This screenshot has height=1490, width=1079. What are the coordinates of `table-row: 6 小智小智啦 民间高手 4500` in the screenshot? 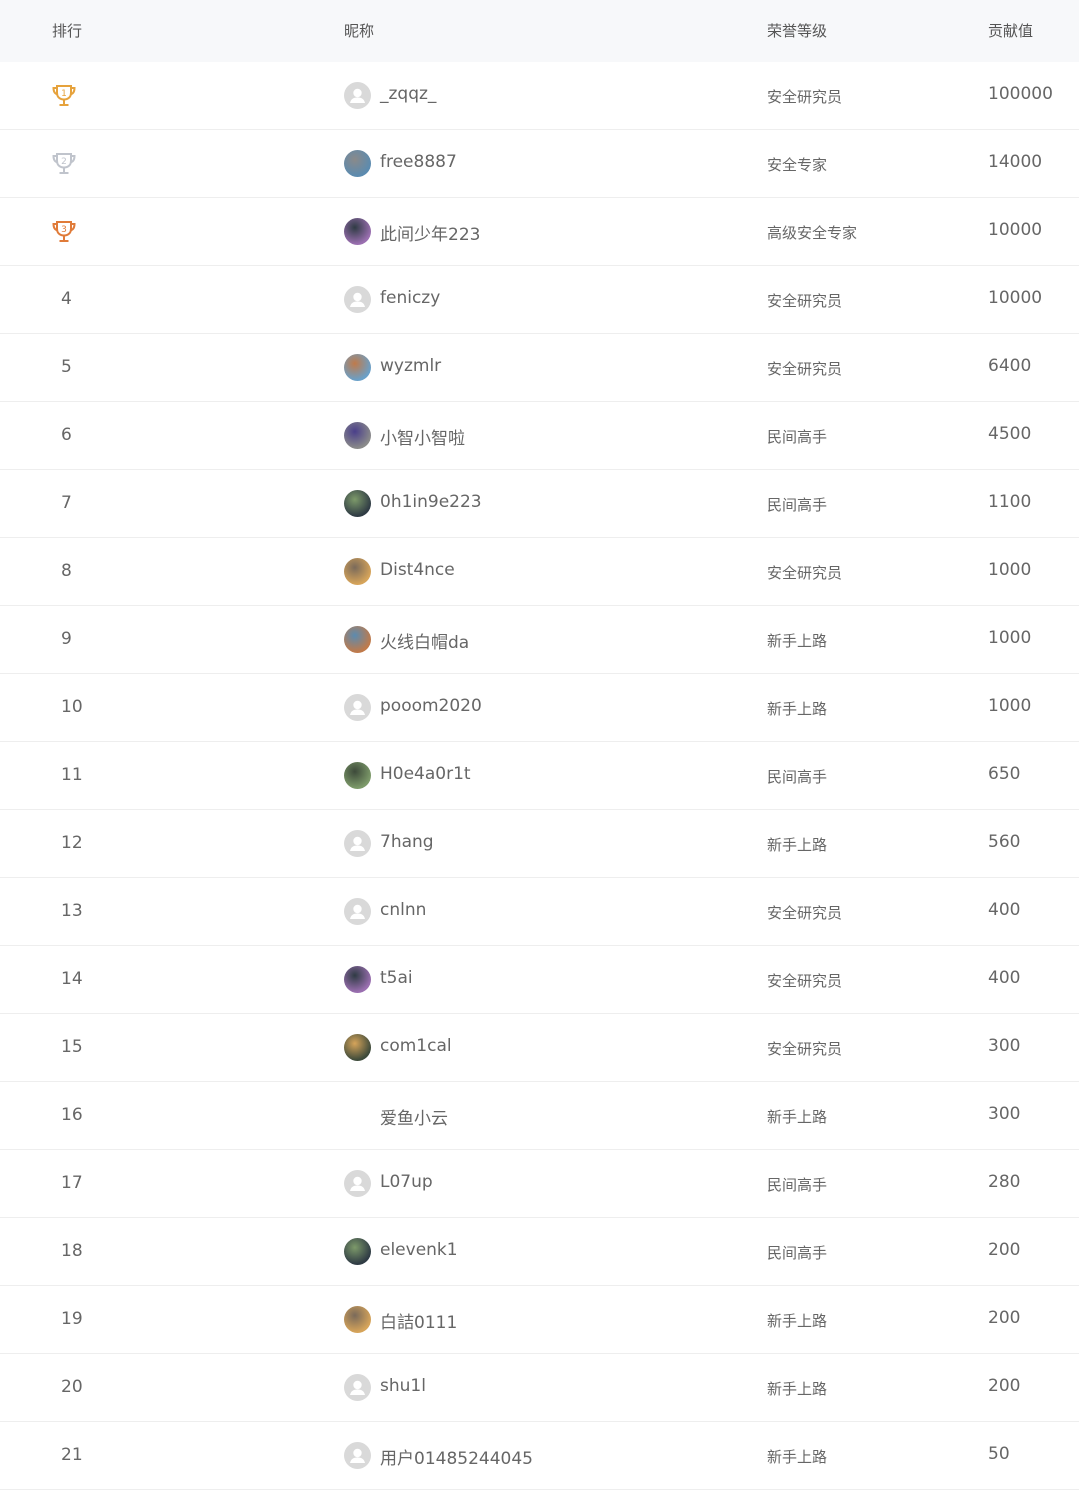 It's located at (539, 436).